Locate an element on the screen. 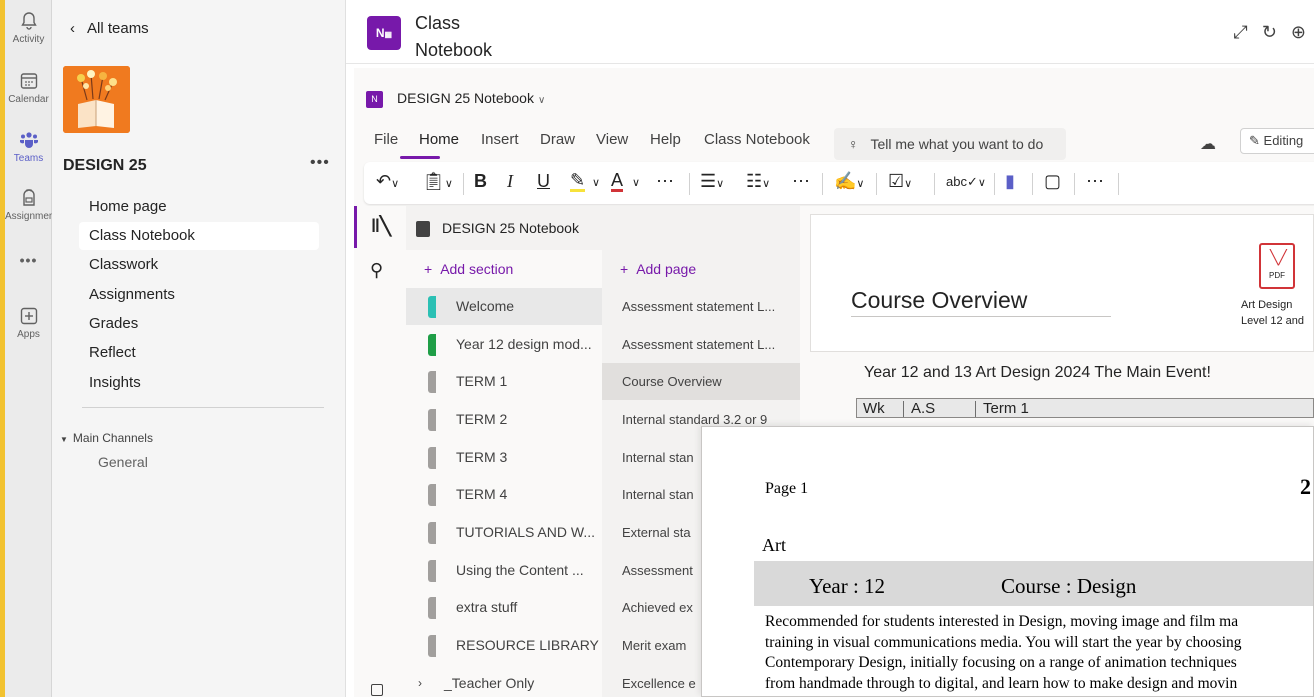  nav-insights: Insights is located at coordinates (199, 383).